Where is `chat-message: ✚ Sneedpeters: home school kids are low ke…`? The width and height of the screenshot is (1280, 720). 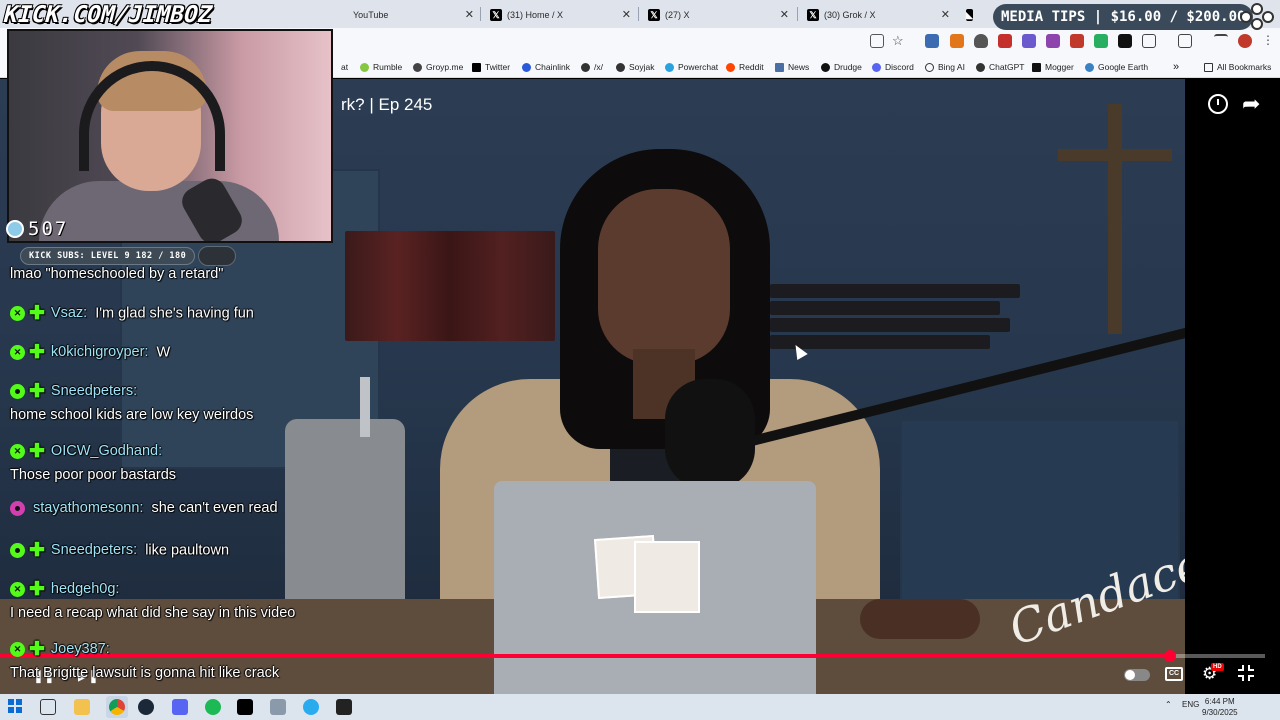 chat-message: ✚ Sneedpeters: home school kids are low ke… is located at coordinates (131, 401).